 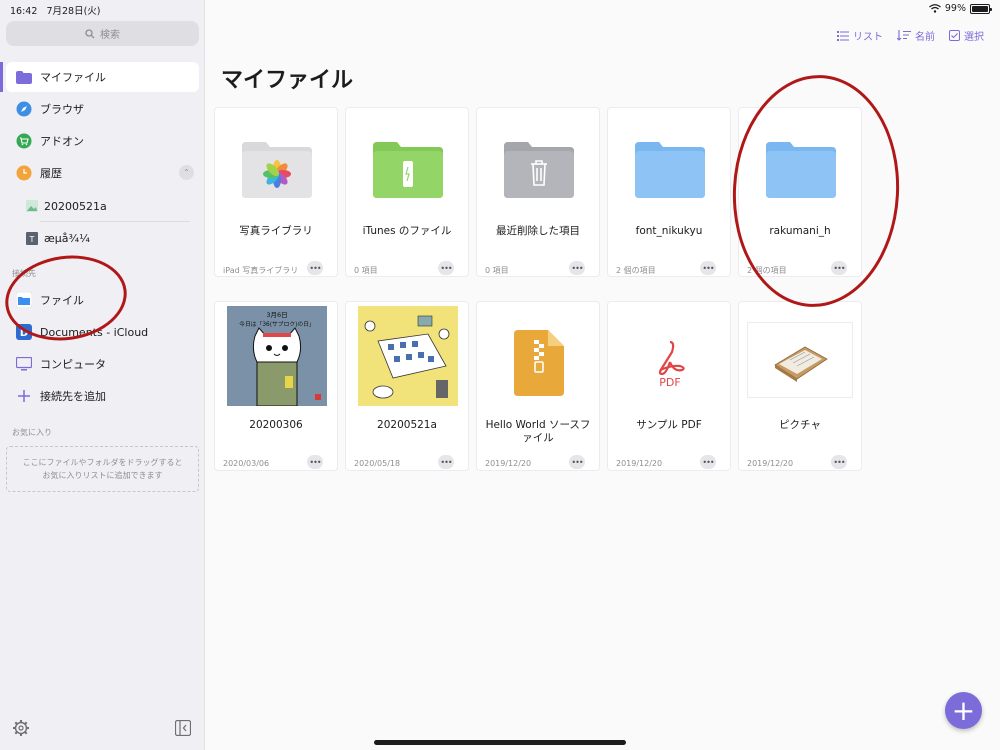 I want to click on battery-fill, so click(x=980, y=8).